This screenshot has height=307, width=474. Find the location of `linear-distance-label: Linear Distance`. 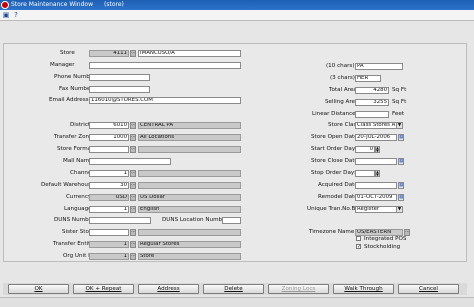

linear-distance-label: Linear Distance is located at coordinates (334, 114).